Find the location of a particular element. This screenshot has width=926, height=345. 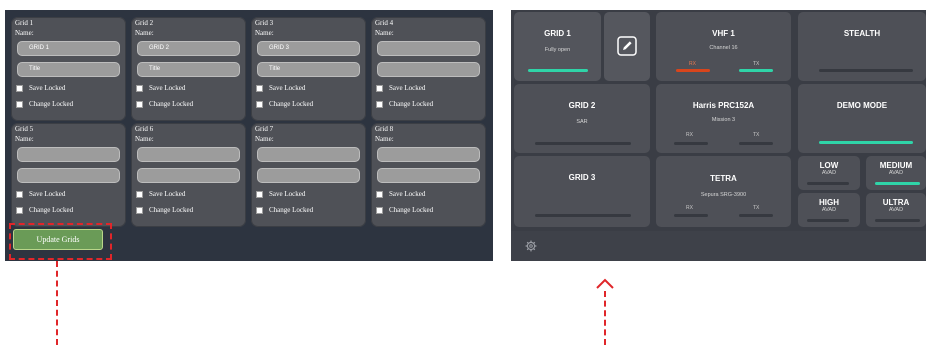

medium-title: MEDIUM is located at coordinates (896, 165).